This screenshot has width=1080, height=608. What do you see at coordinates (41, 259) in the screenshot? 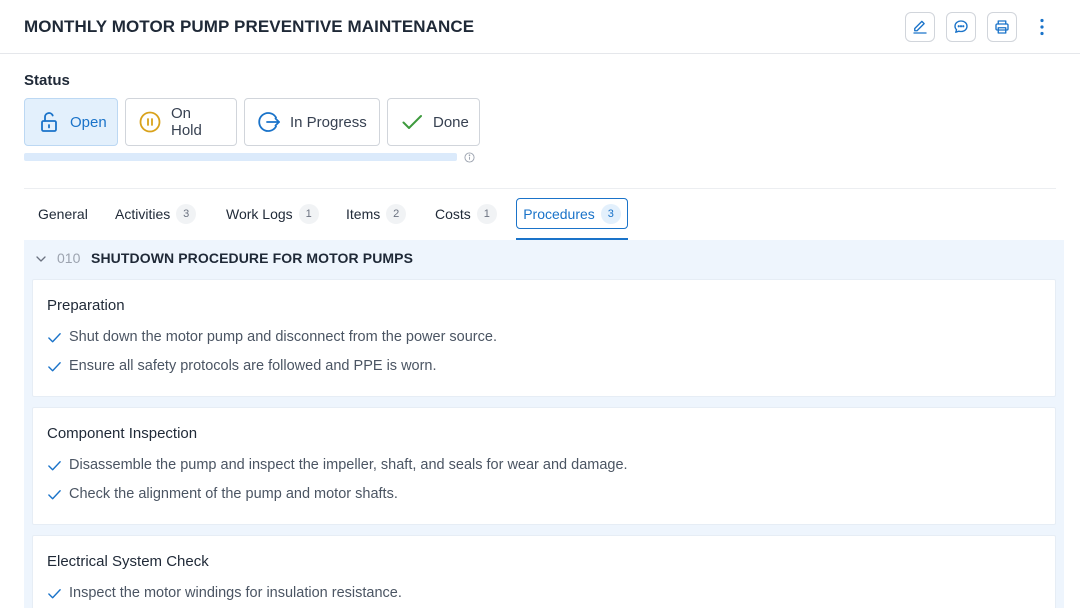
I see `chevron-down-icon` at bounding box center [41, 259].